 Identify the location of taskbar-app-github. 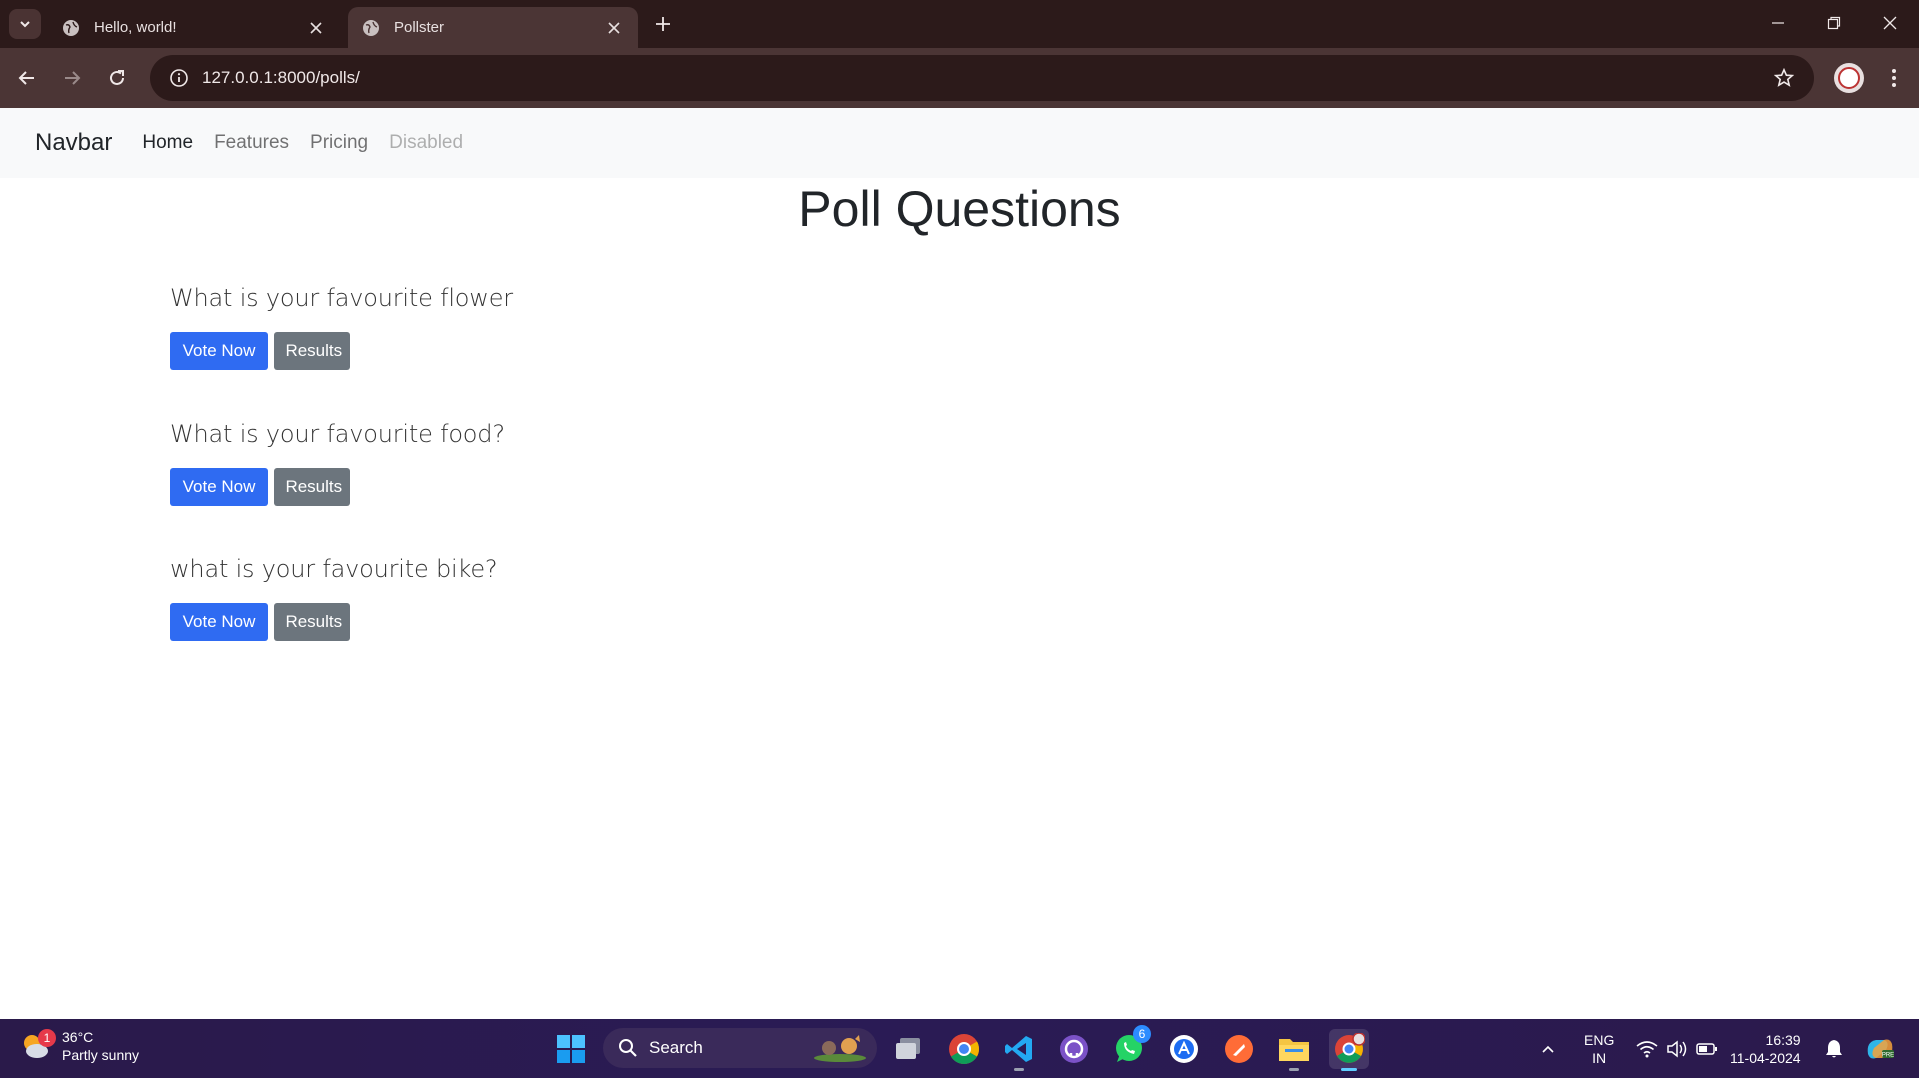
(1074, 1049).